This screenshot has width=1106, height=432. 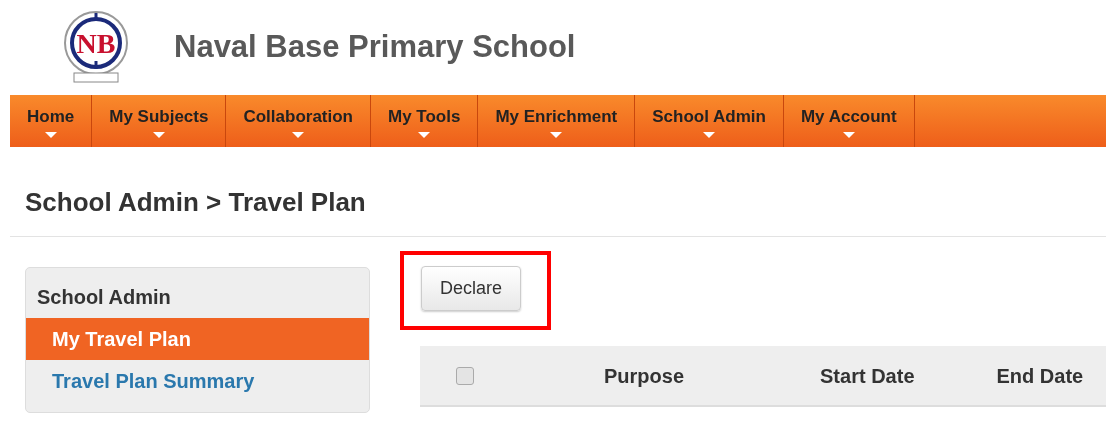 What do you see at coordinates (867, 376) in the screenshot?
I see `column-header: Start Date` at bounding box center [867, 376].